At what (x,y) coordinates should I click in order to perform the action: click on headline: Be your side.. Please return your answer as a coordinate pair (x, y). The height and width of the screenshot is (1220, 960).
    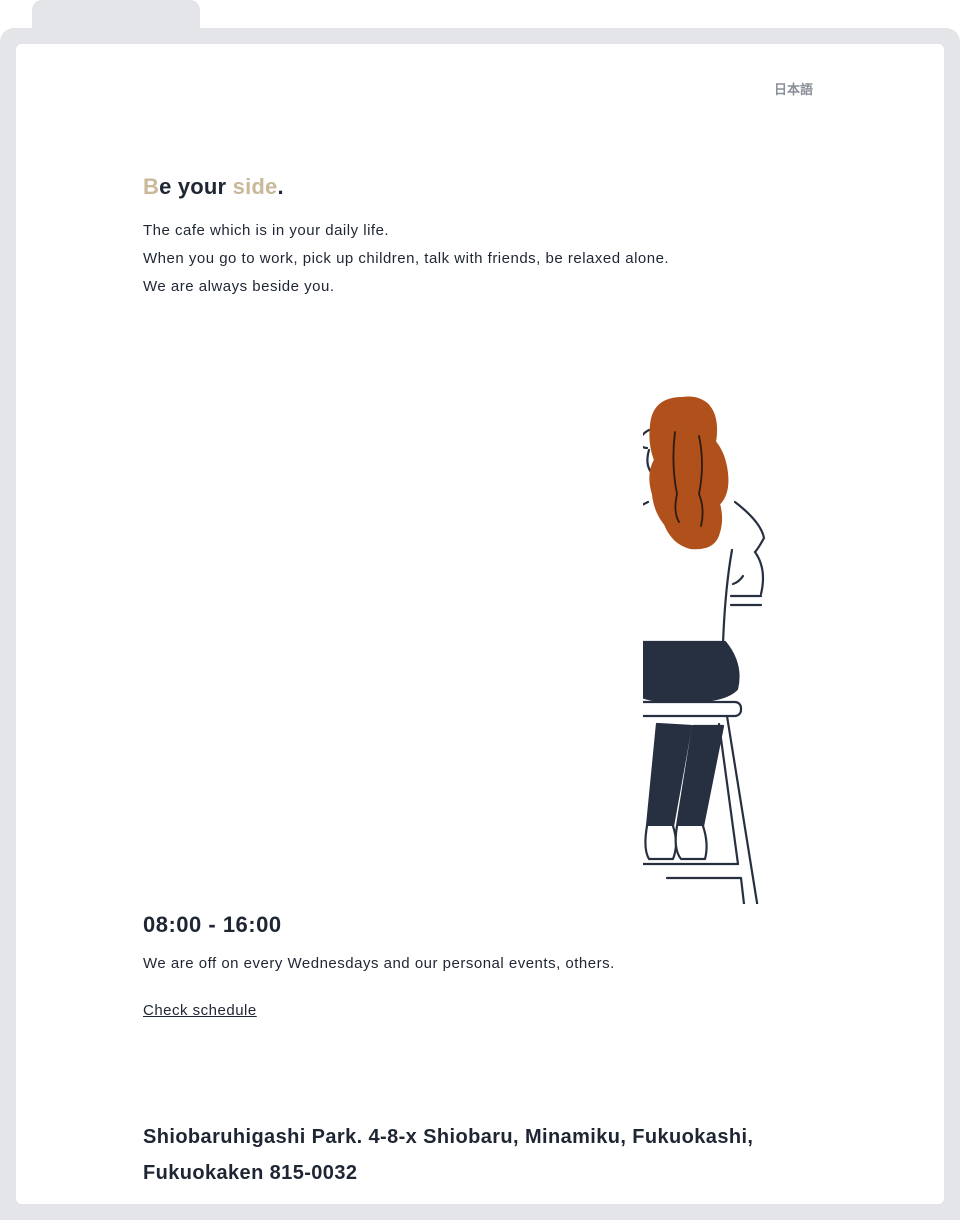
    Looking at the image, I should click on (213, 187).